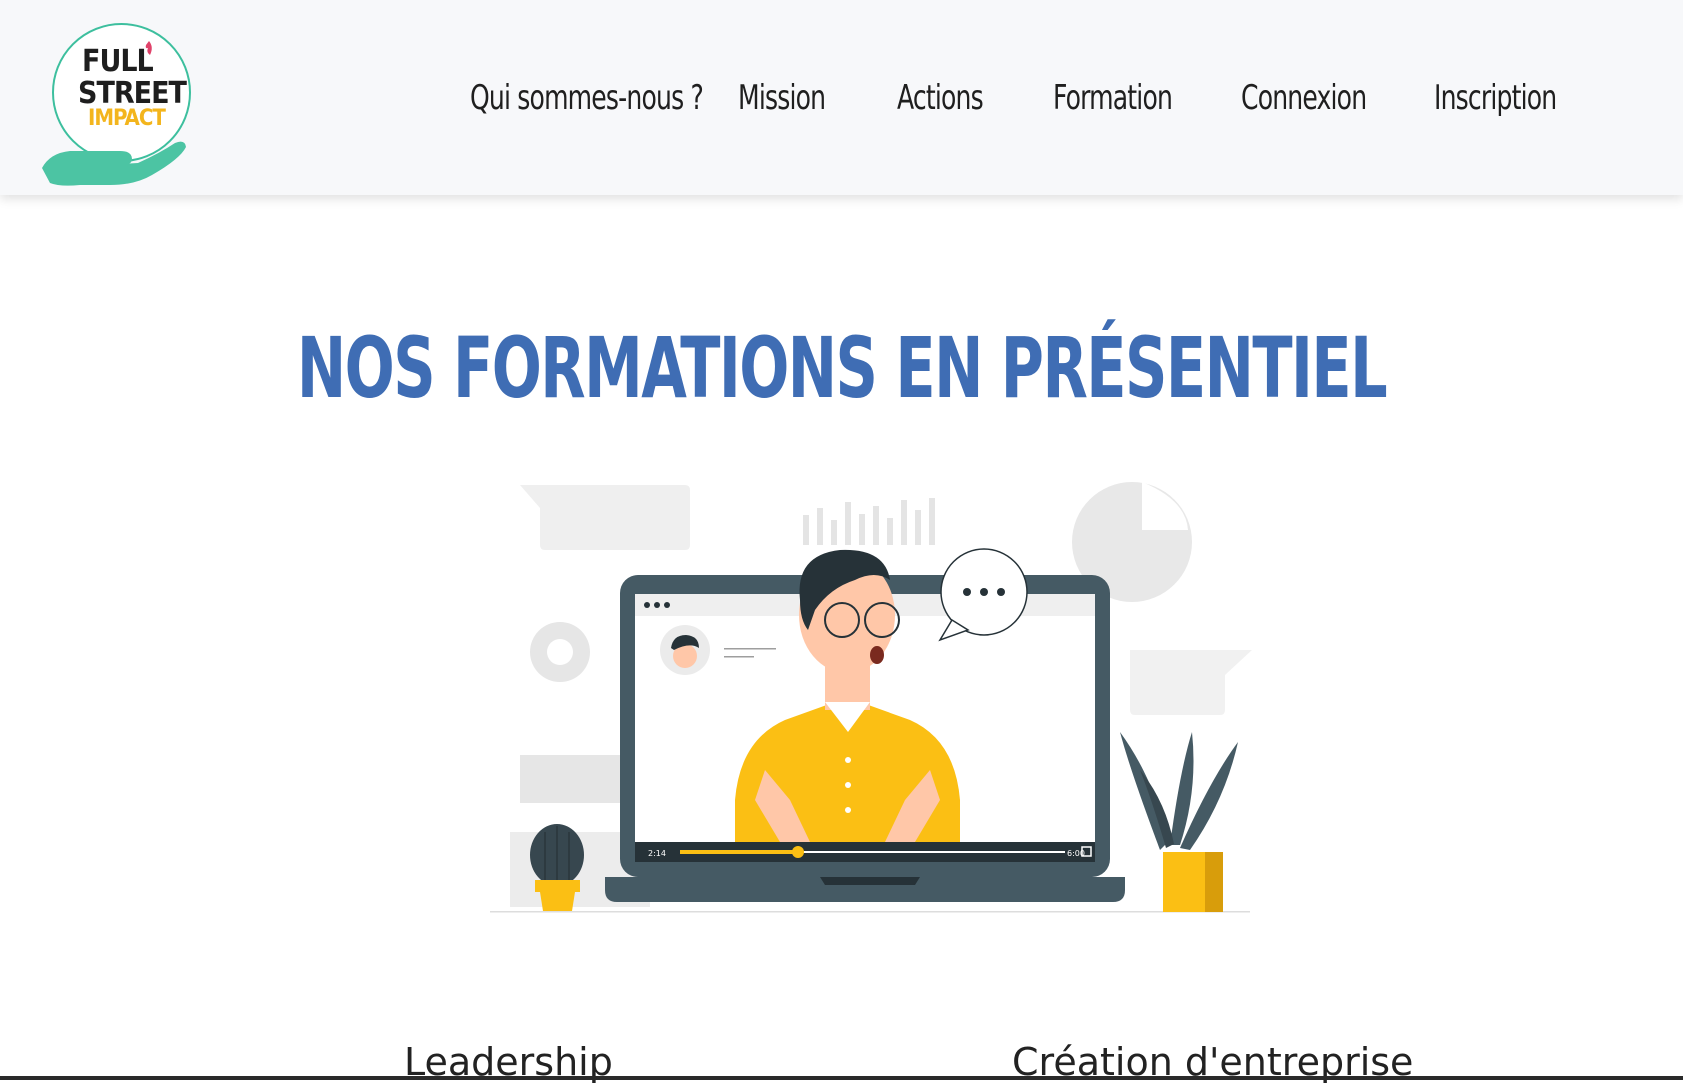 The image size is (1683, 1084). Describe the element at coordinates (961, 98) in the screenshot. I see `nav-actions: Actions` at that location.